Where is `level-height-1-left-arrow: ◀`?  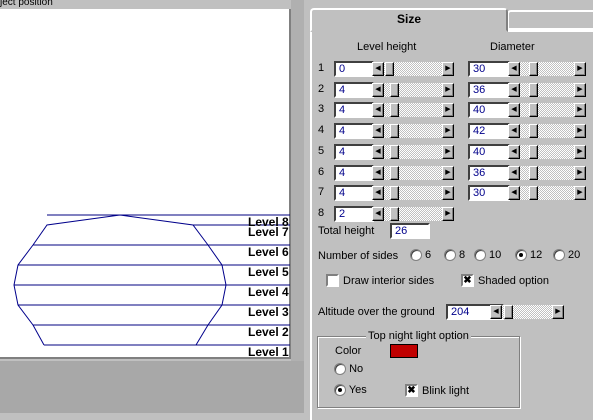
level-height-1-left-arrow: ◀ is located at coordinates (378, 69).